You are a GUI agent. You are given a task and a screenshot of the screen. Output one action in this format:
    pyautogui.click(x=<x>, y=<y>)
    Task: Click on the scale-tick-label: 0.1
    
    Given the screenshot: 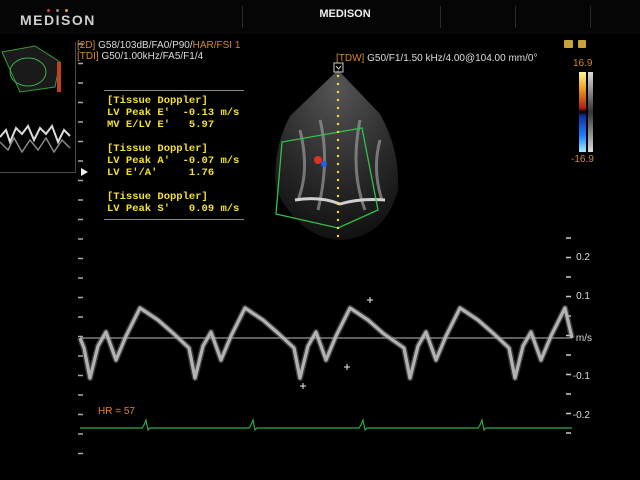 What is the action you would take?
    pyautogui.click(x=583, y=296)
    